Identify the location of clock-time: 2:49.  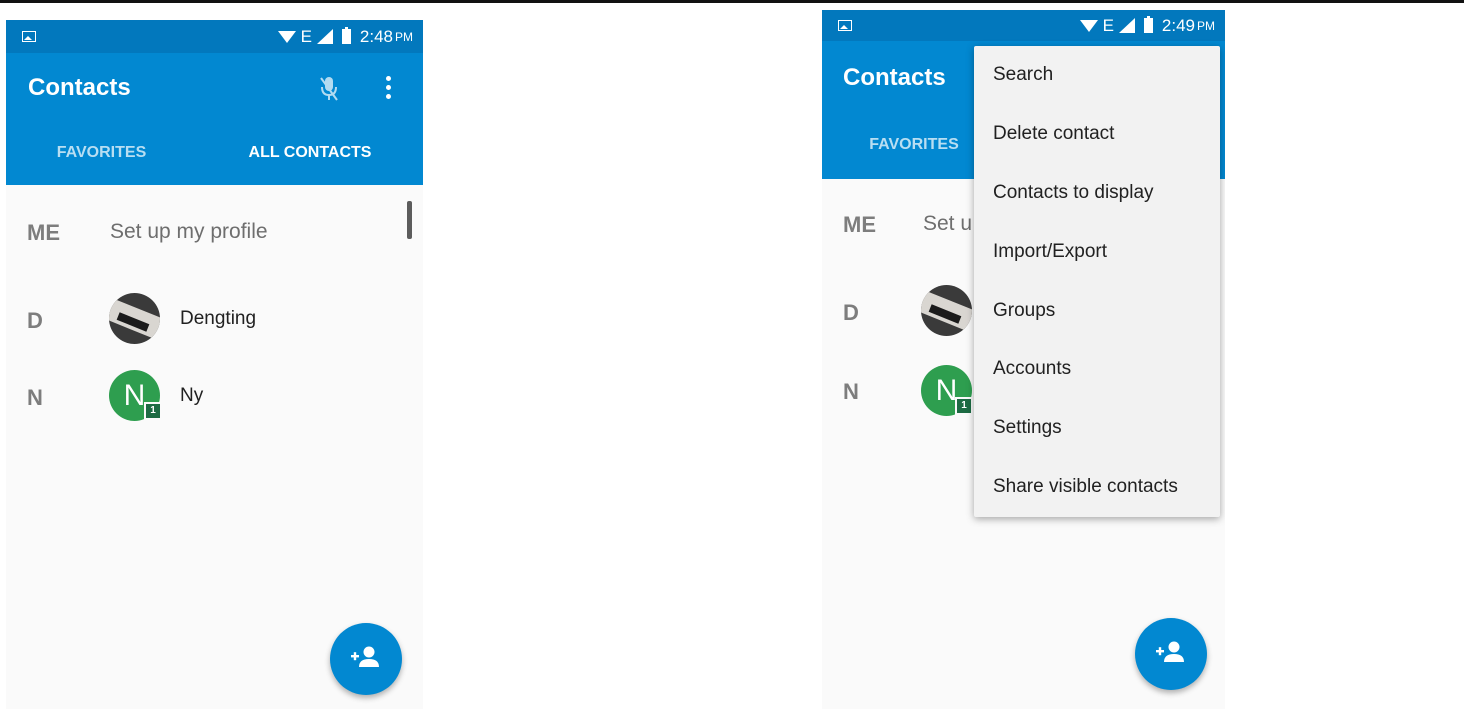
(1178, 25).